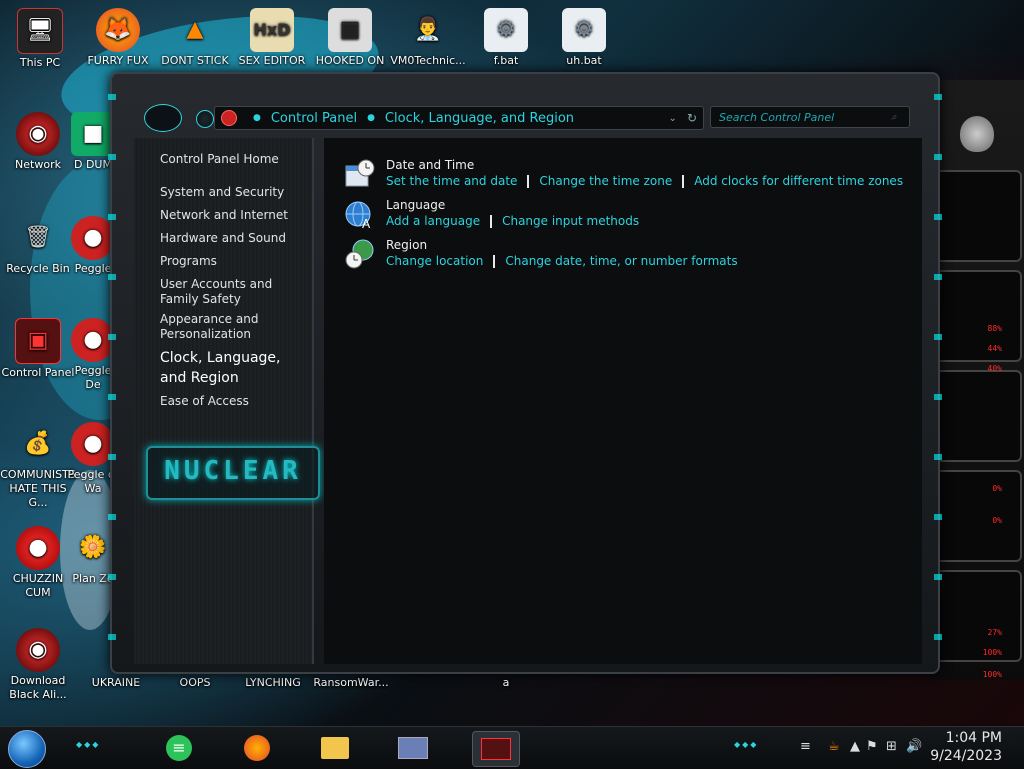 This screenshot has width=1024, height=769. Describe the element at coordinates (966, 747) in the screenshot. I see `system-clock: 1:04 PM 9/24/2023` at that location.